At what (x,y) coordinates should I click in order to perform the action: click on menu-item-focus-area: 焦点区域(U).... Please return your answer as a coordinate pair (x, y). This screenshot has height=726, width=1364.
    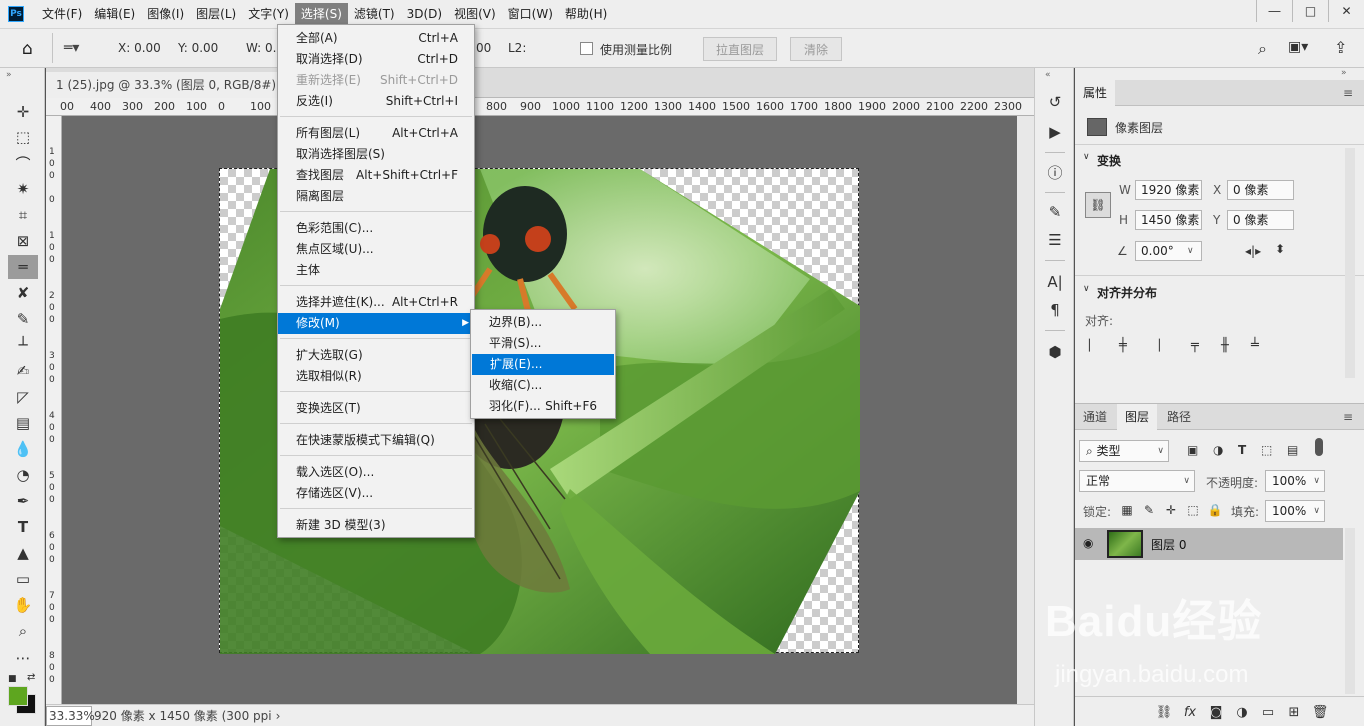
    Looking at the image, I should click on (376, 249).